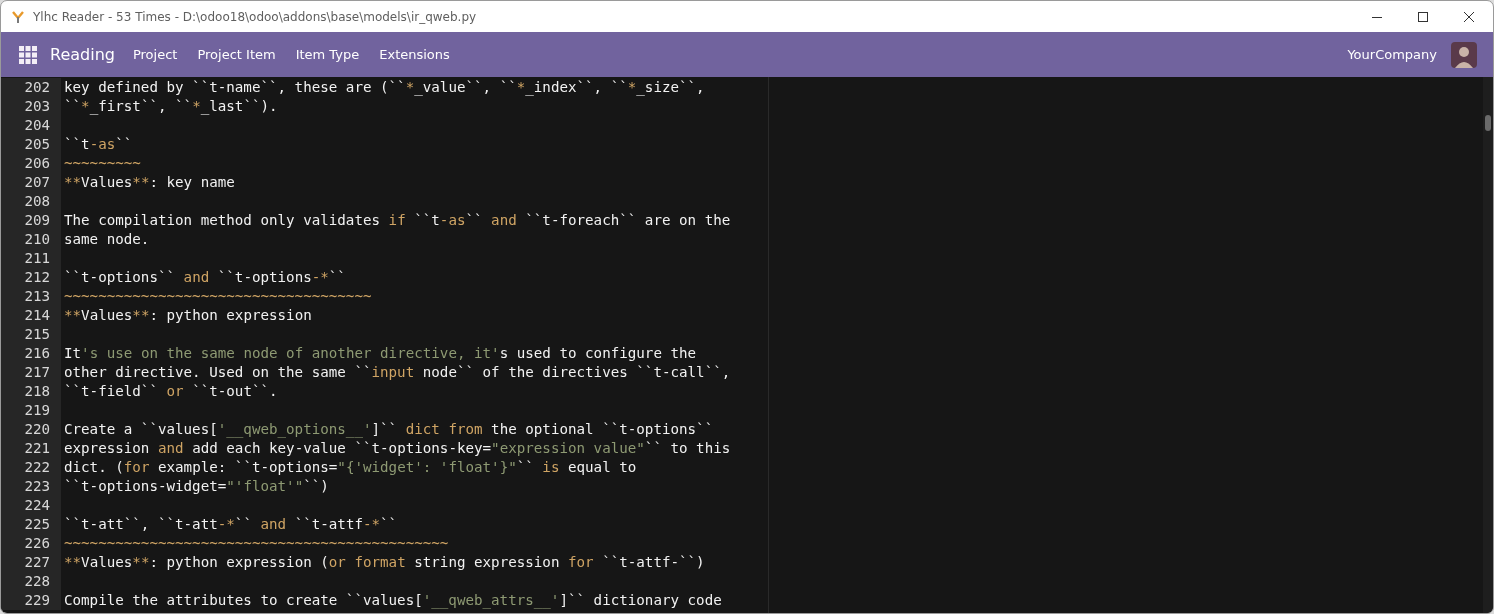 The image size is (1494, 614). I want to click on code-line: ``t-options-widget="'float'"``), so click(196, 486).